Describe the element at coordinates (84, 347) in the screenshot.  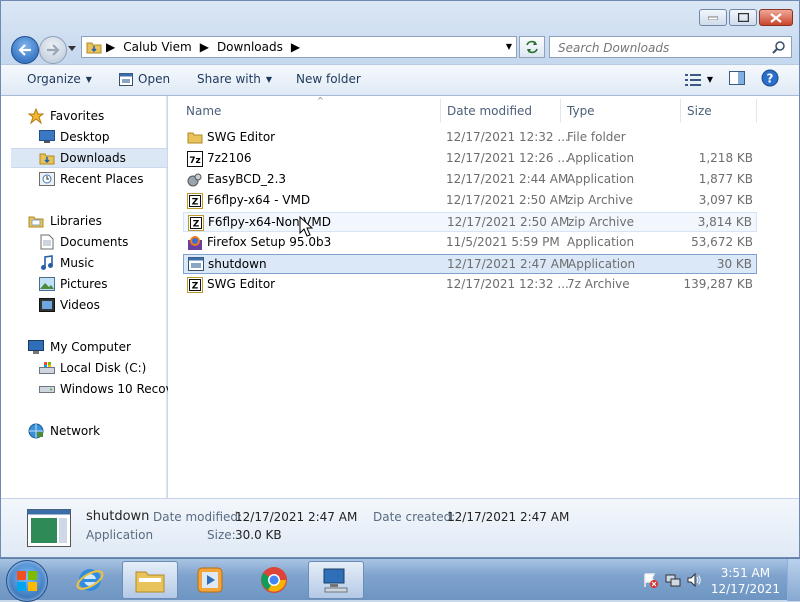
I see `nav-my-computer: My Computer` at that location.